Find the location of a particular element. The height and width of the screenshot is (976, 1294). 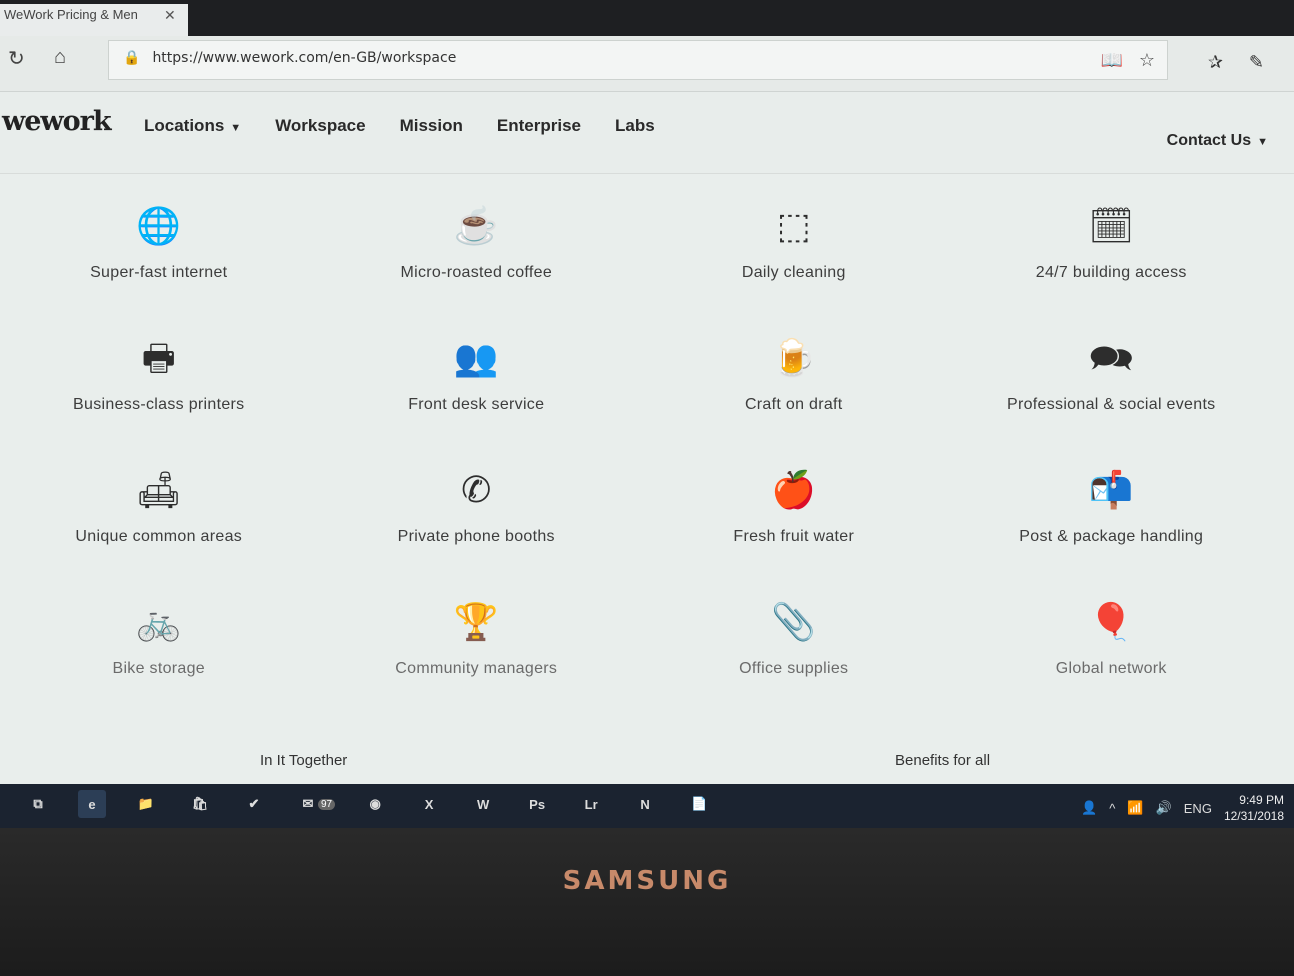

coffee-icon: ☕ is located at coordinates (476, 225).